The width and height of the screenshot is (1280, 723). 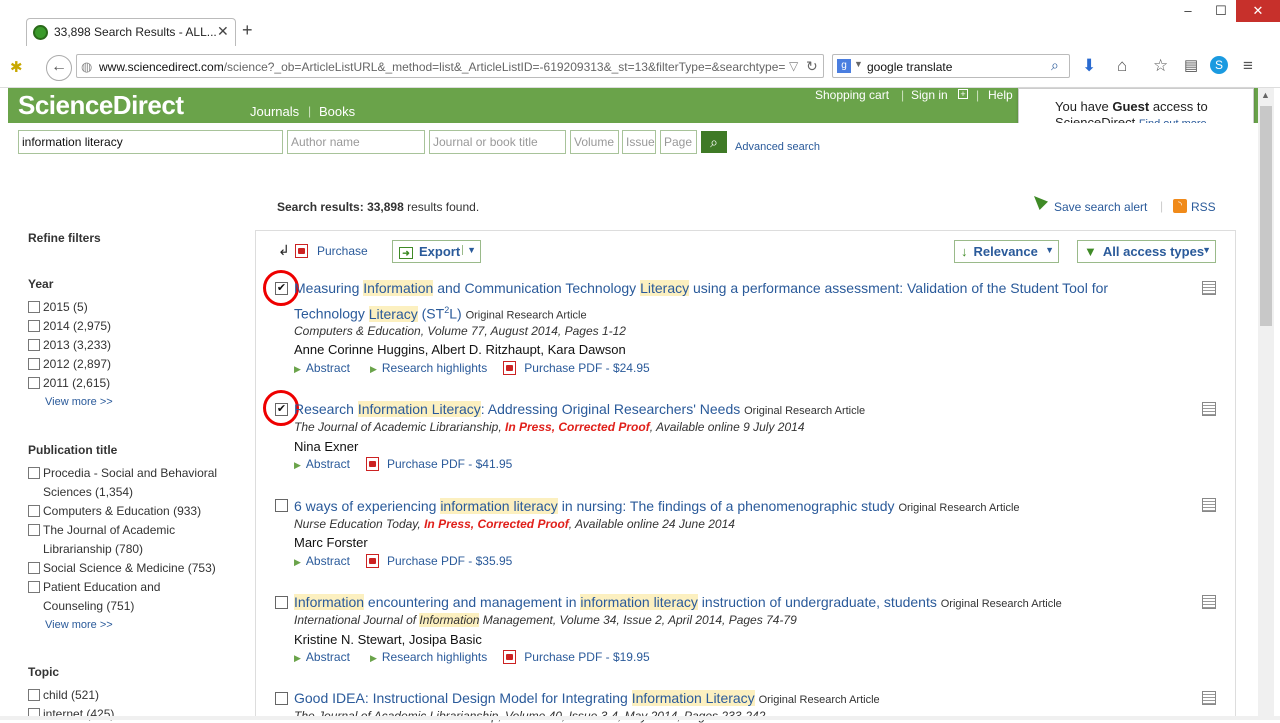 What do you see at coordinates (1265, 95) in the screenshot?
I see `scroll-up-icon: ▲` at bounding box center [1265, 95].